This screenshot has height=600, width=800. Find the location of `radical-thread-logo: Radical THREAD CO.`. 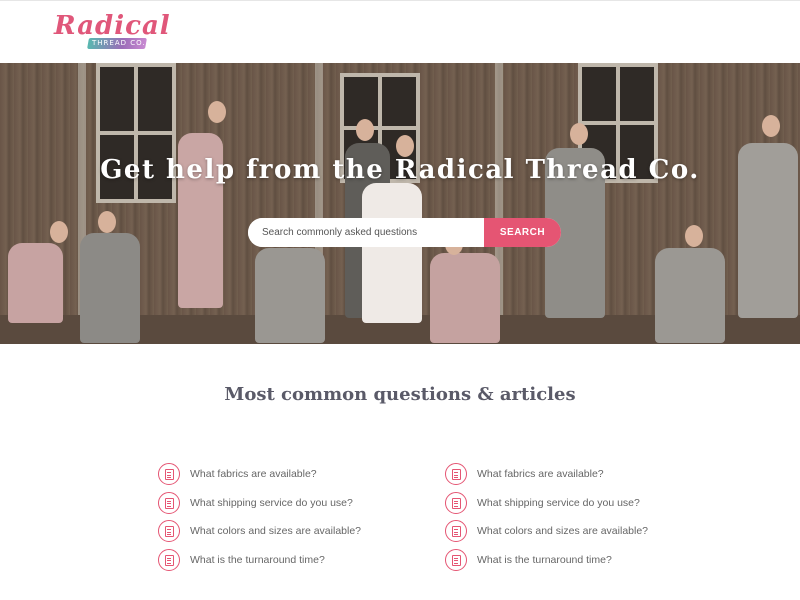

radical-thread-logo: Radical THREAD CO. is located at coordinates (111, 32).